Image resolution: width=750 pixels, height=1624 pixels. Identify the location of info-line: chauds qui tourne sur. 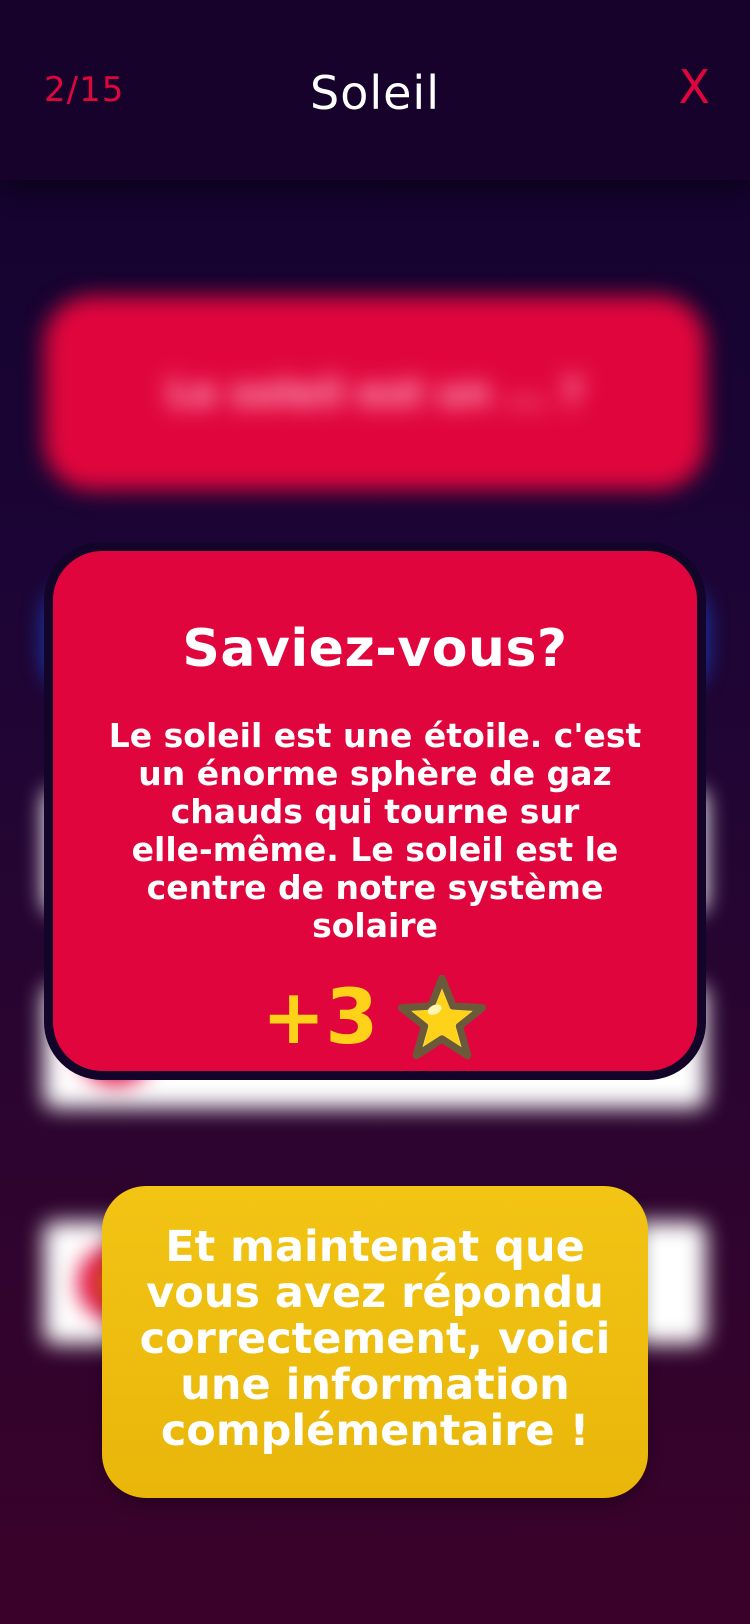
(375, 811).